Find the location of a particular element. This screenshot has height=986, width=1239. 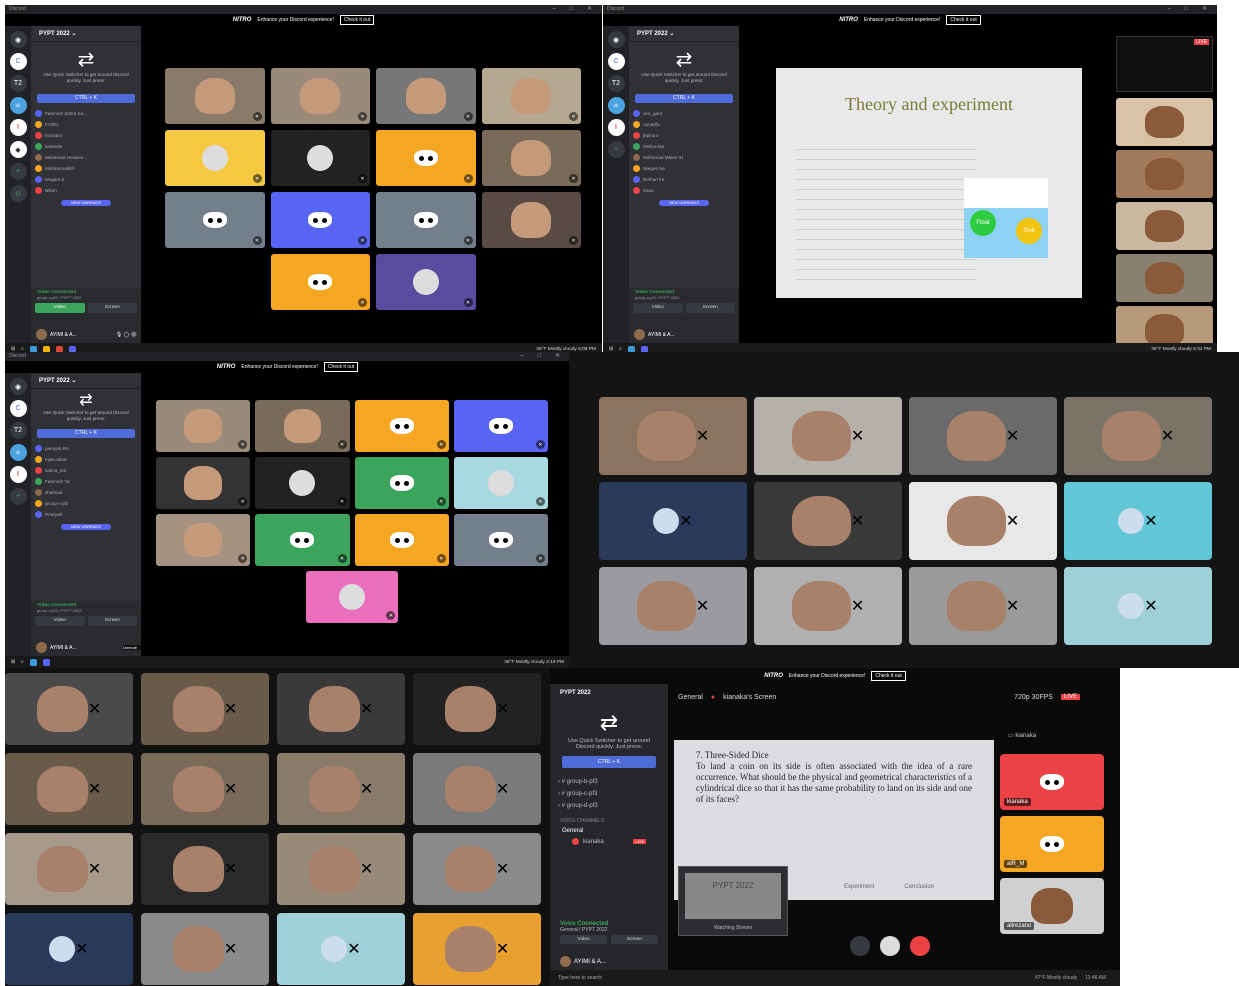

participant-tile: kianaka is located at coordinates (1052, 782).